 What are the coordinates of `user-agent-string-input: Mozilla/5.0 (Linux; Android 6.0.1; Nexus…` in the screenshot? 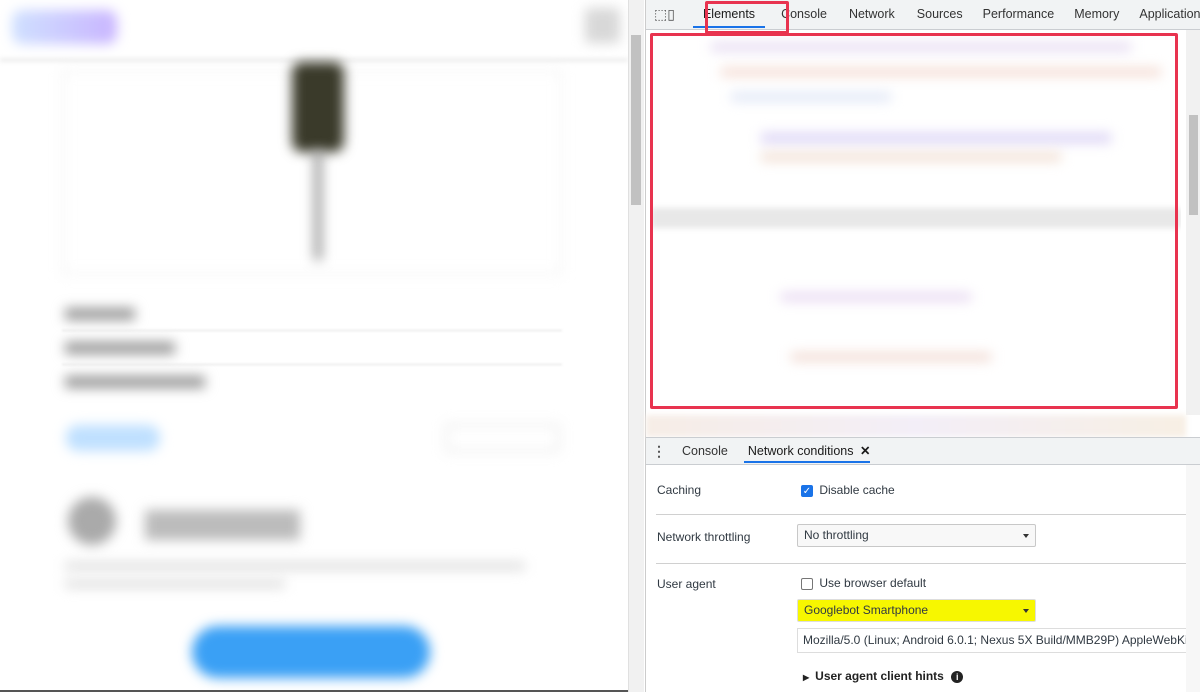 It's located at (998, 640).